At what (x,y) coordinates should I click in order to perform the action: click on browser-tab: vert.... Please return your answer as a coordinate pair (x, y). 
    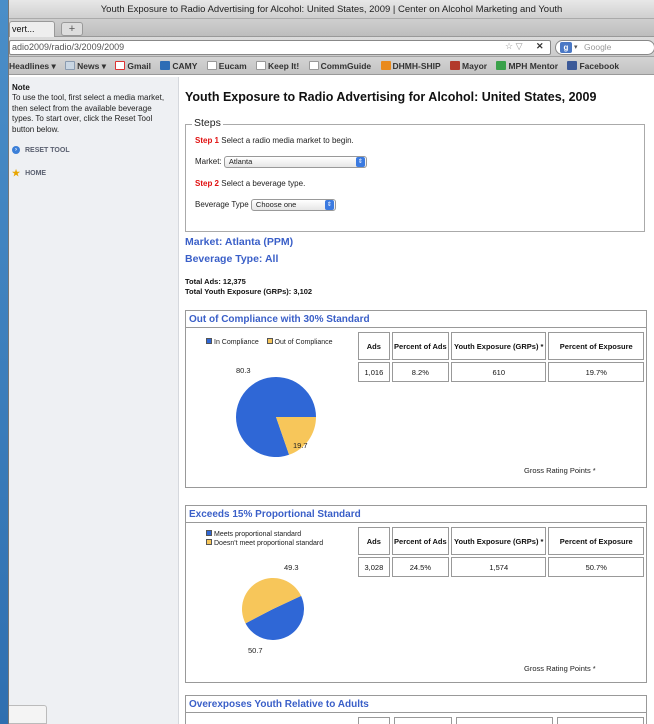
    Looking at the image, I should click on (32, 29).